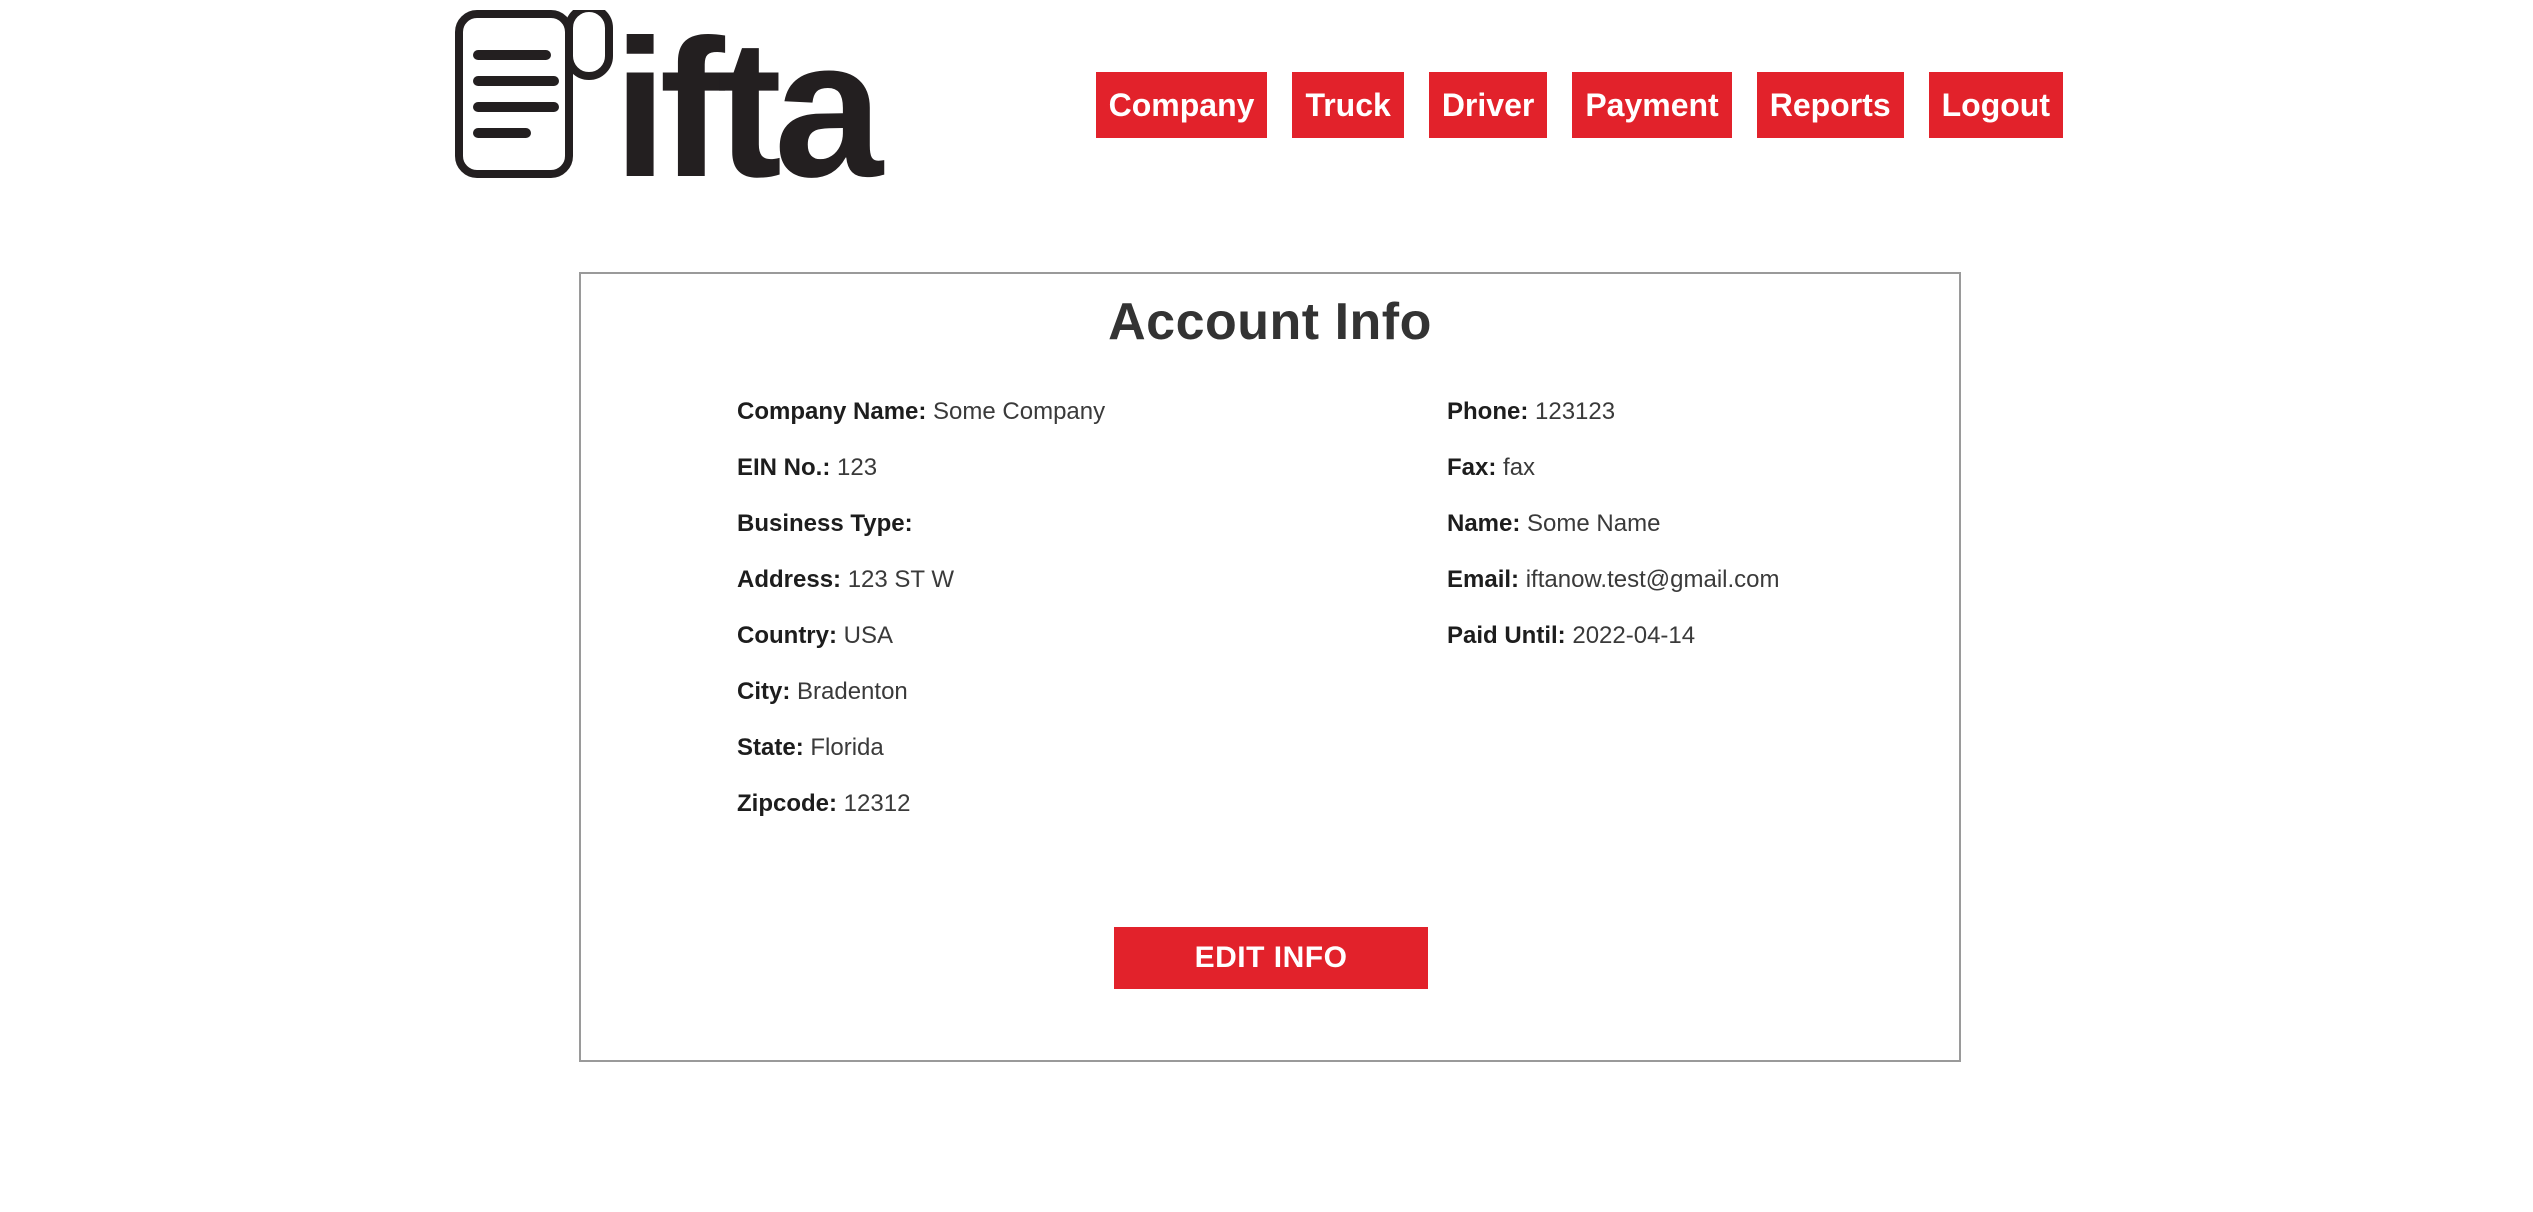 The width and height of the screenshot is (2533, 1212). Describe the element at coordinates (1830, 105) in the screenshot. I see `nav-reports-button: Reports` at that location.